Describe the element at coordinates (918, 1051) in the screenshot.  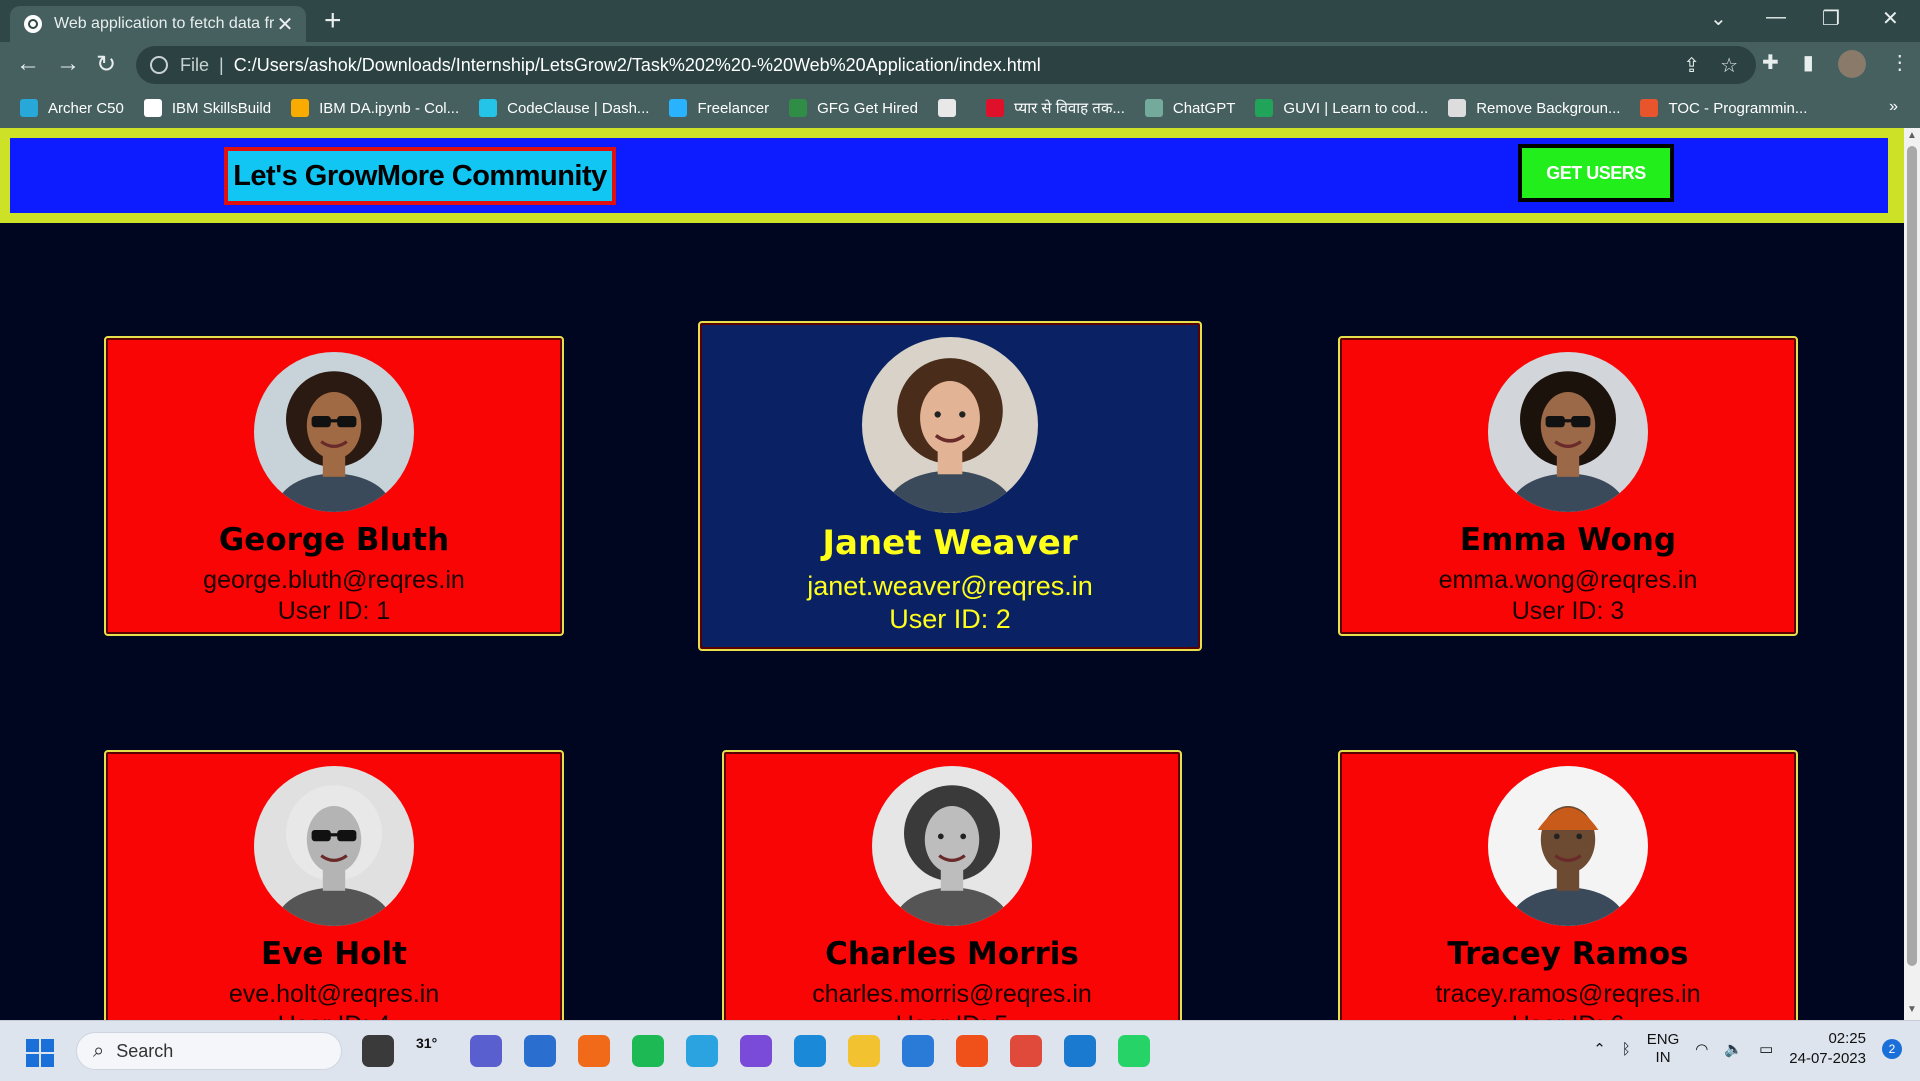
I see `mail-icon` at that location.